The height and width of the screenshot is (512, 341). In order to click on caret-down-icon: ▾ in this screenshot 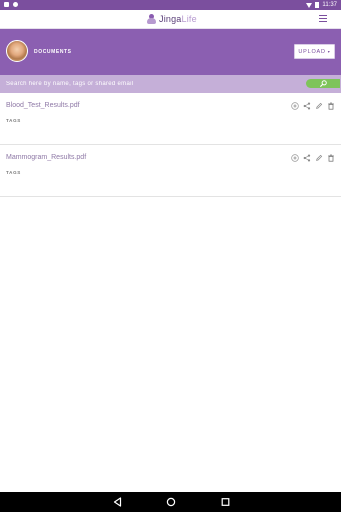, I will do `click(329, 51)`.